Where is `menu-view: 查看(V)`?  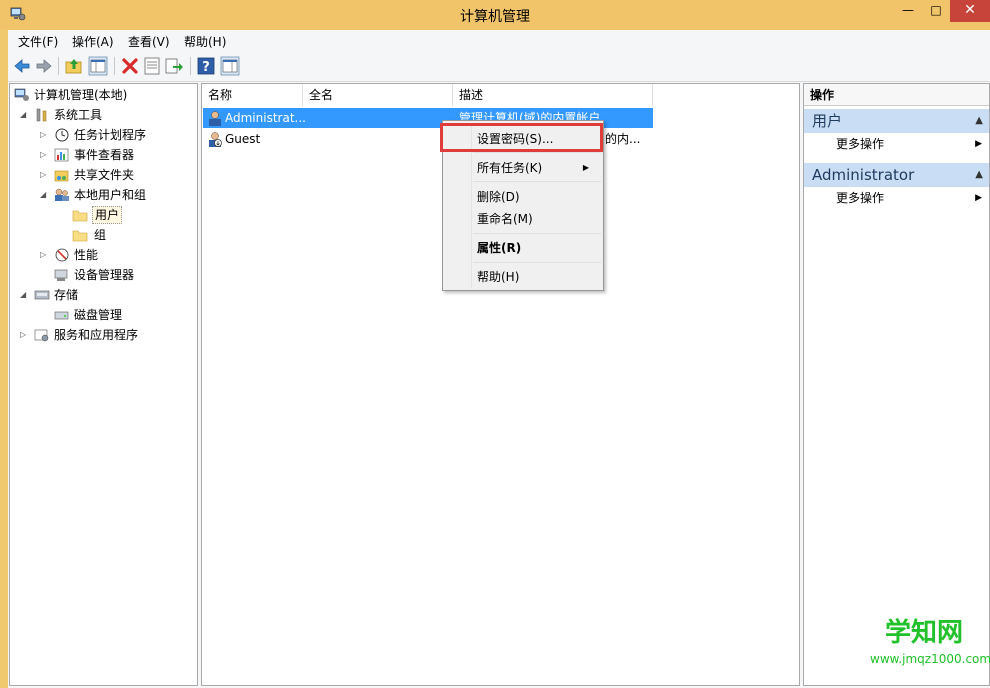 menu-view: 查看(V) is located at coordinates (149, 41).